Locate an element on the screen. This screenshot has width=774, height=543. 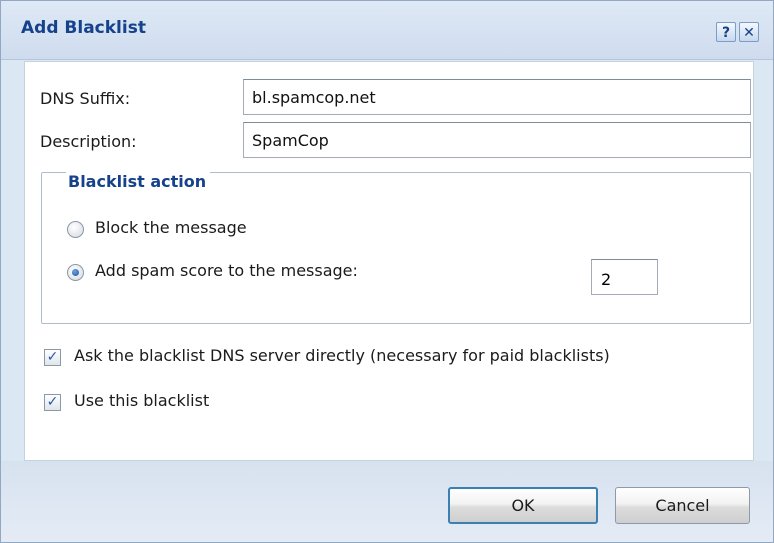
help-icon: ? is located at coordinates (726, 32).